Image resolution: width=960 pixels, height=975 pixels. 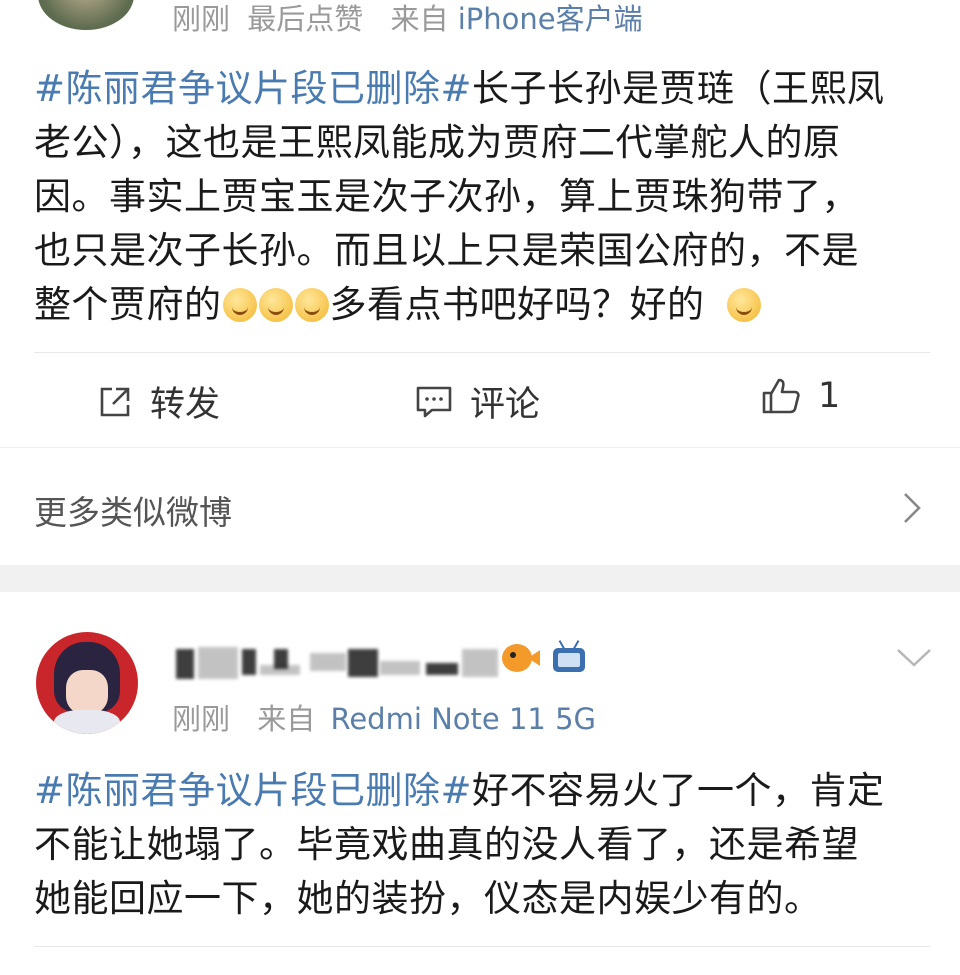 I want to click on comment-button: 评论, so click(x=477, y=401).